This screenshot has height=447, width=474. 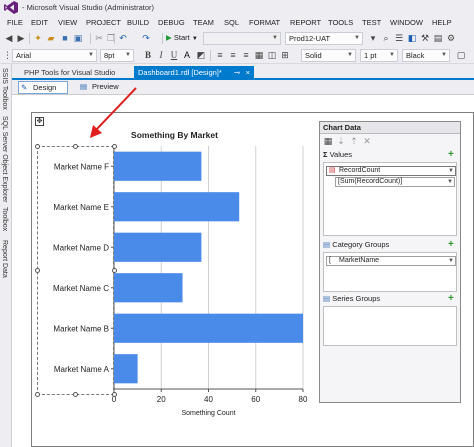 I want to click on menu-team: TEAM, so click(x=203, y=22).